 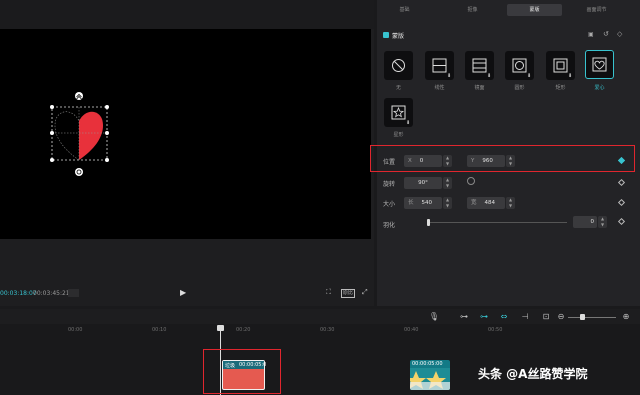 What do you see at coordinates (621, 202) in the screenshot?
I see `size-keyframe-icon` at bounding box center [621, 202].